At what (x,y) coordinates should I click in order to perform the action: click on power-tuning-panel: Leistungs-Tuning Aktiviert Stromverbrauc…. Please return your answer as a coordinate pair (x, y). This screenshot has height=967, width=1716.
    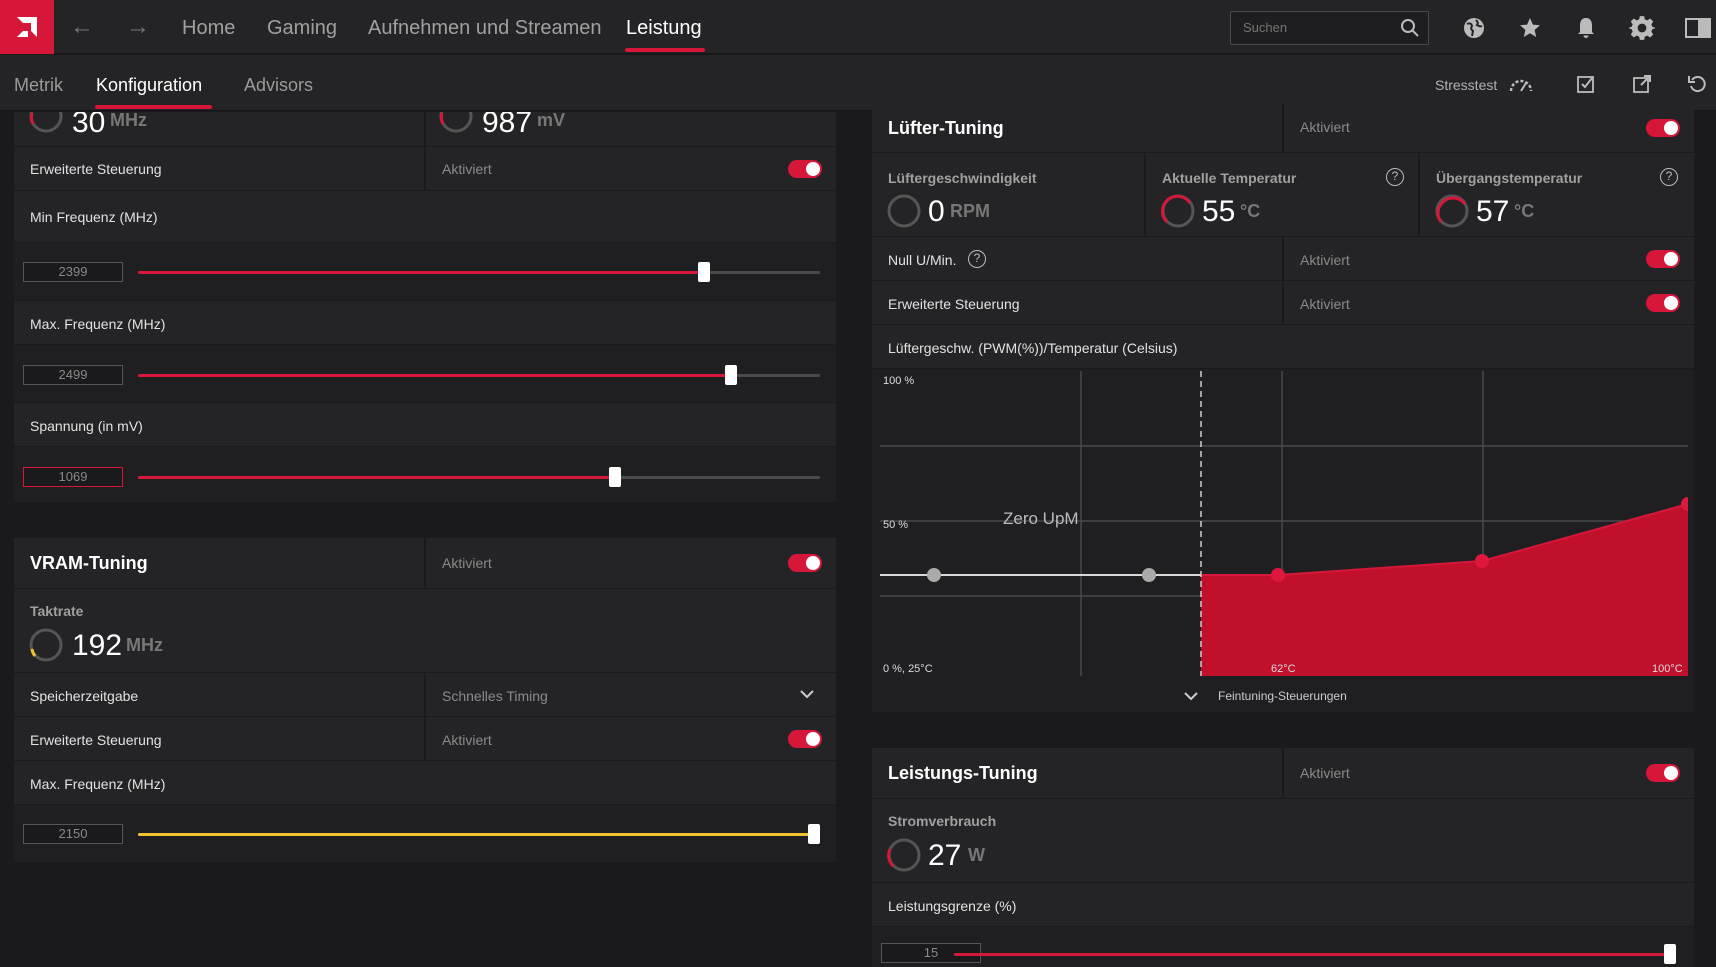
    Looking at the image, I should click on (1283, 857).